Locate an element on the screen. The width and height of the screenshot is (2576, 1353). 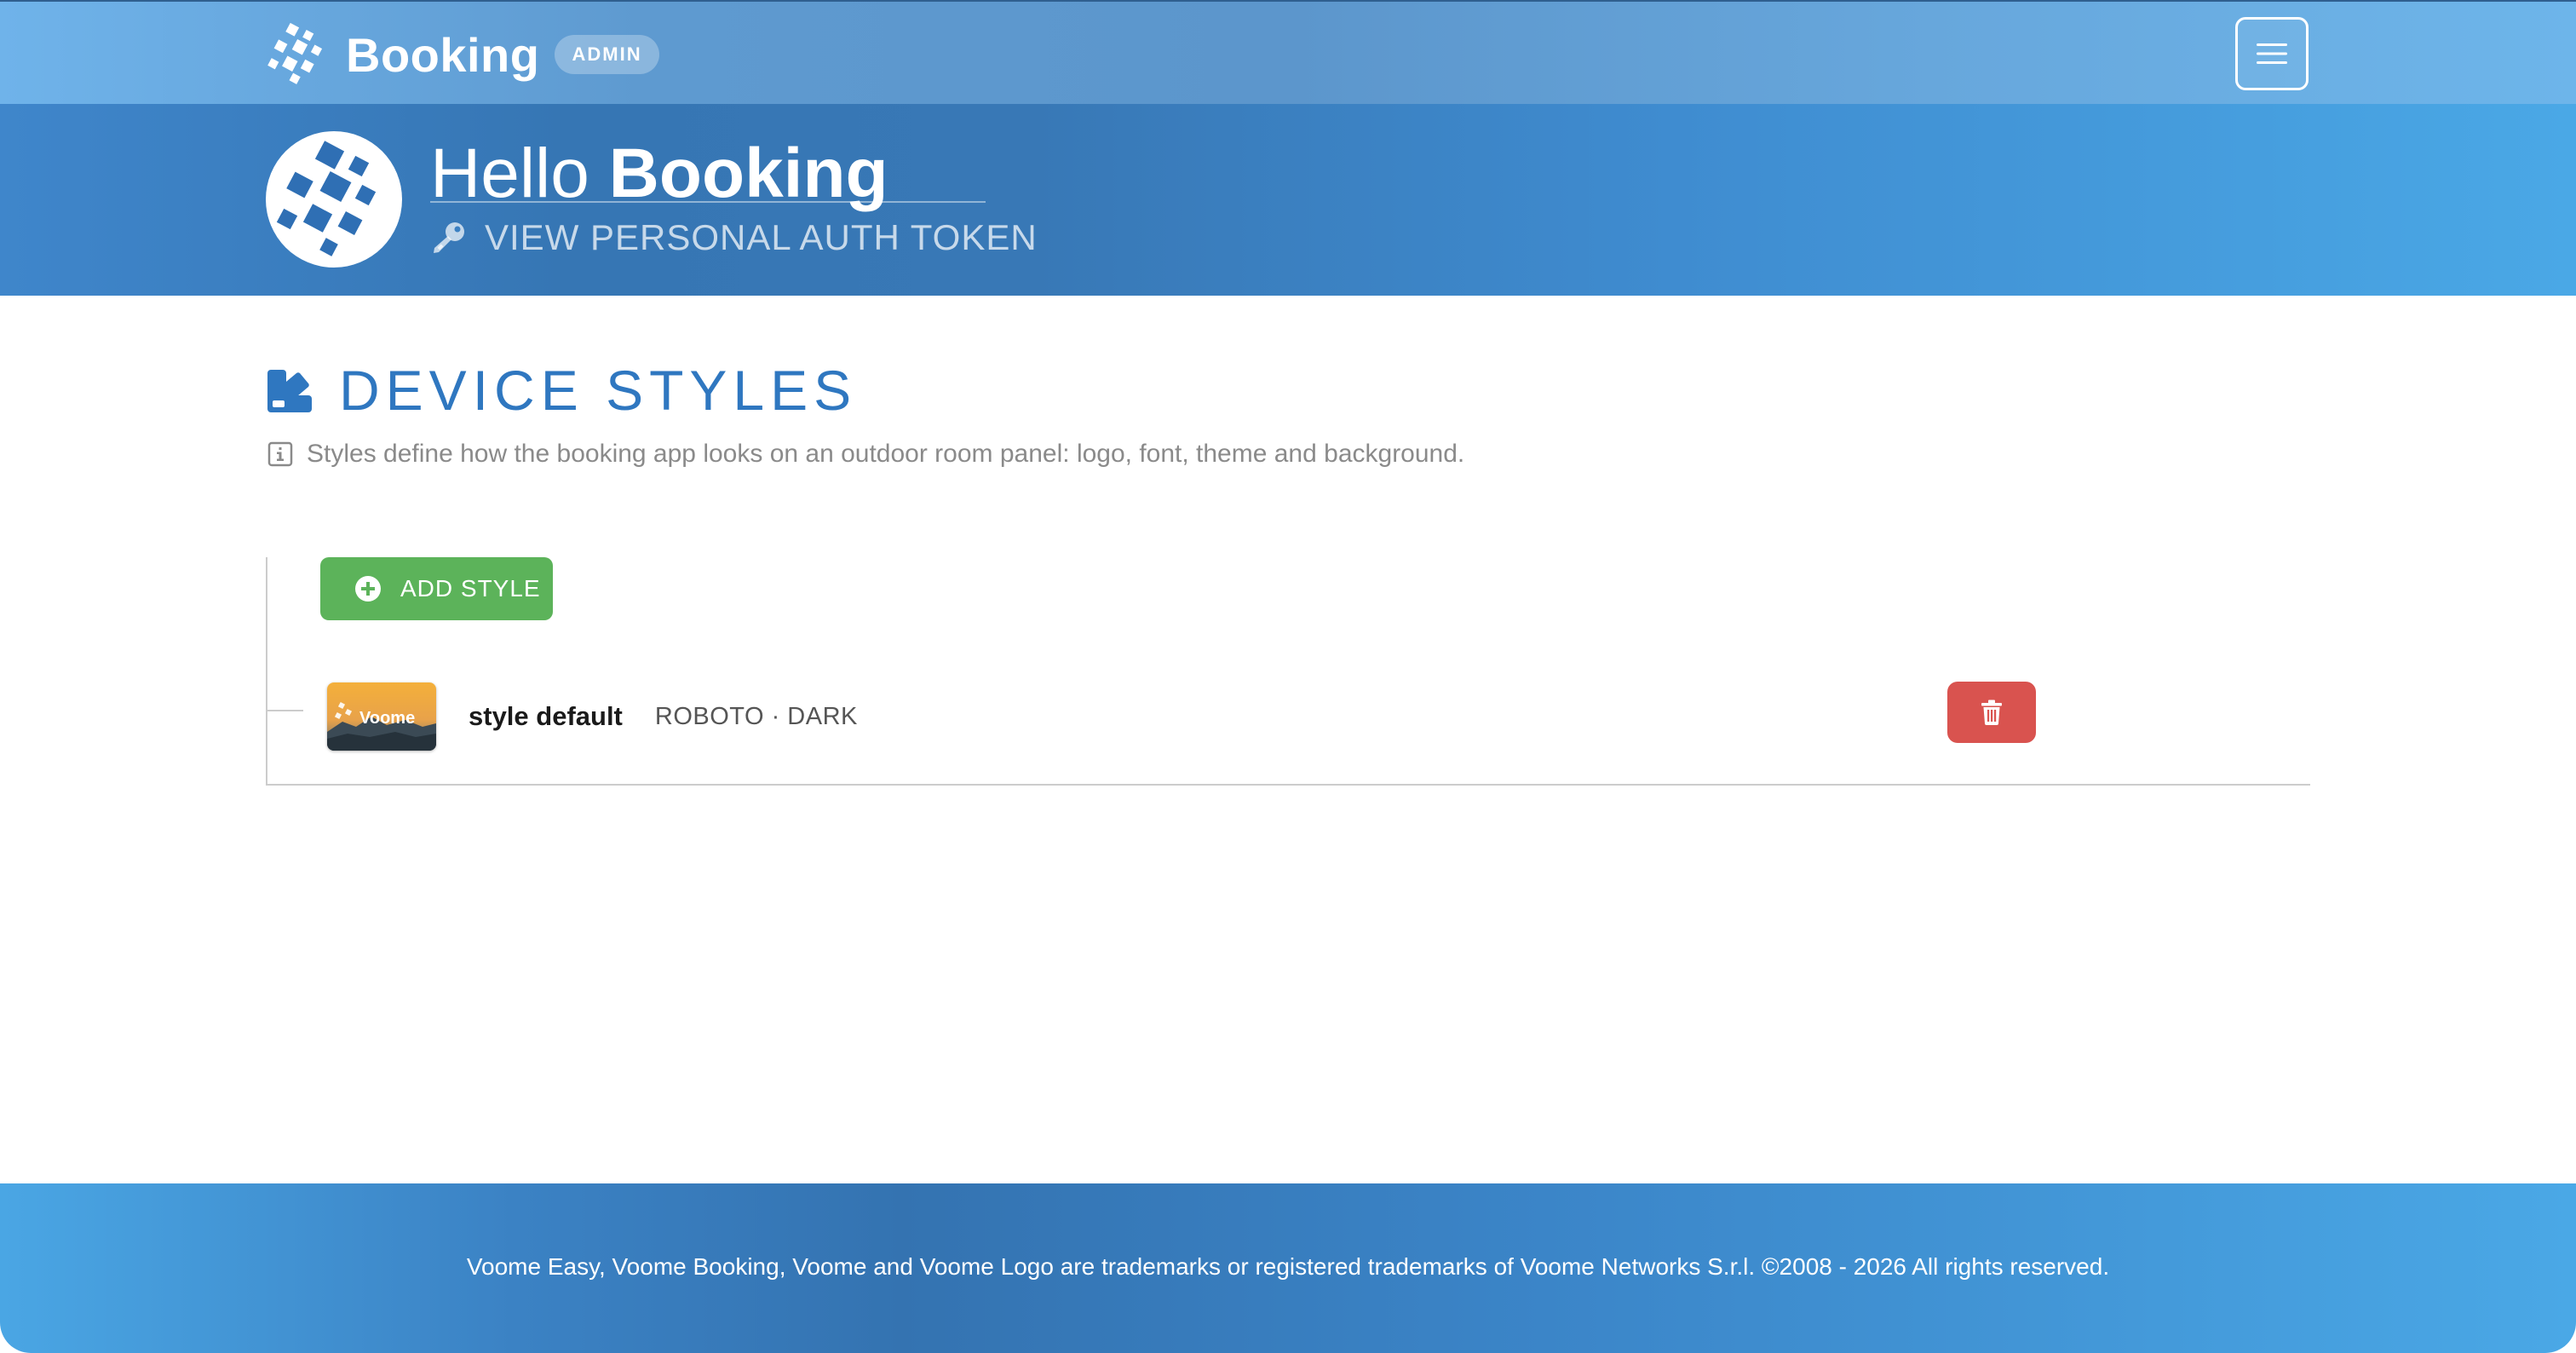
auth-token-label: VIEW PERSONAL AUTH TOKEN is located at coordinates (762, 237).